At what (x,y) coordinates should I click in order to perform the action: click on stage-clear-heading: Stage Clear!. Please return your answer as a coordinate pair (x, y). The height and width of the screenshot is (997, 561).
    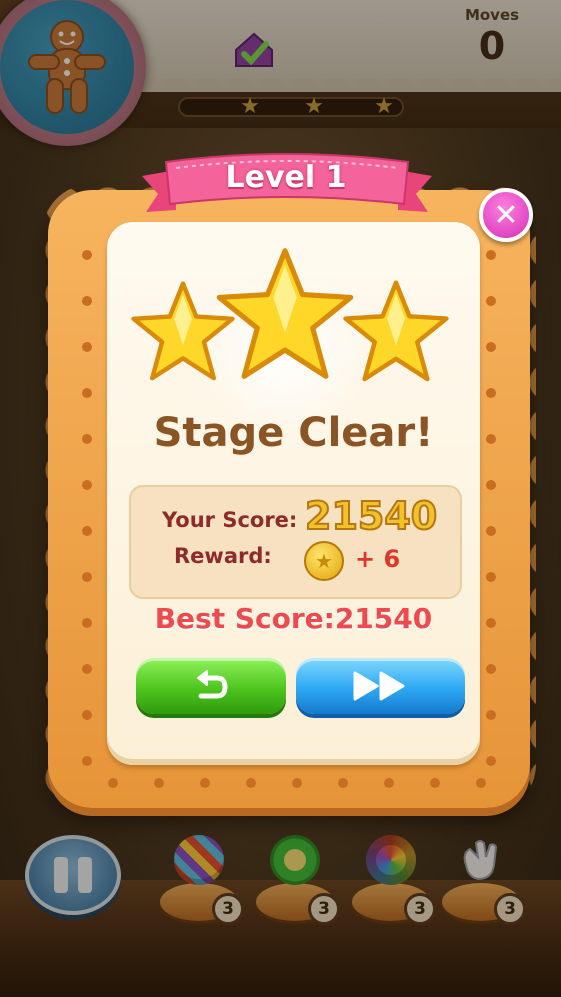
    Looking at the image, I should click on (293, 433).